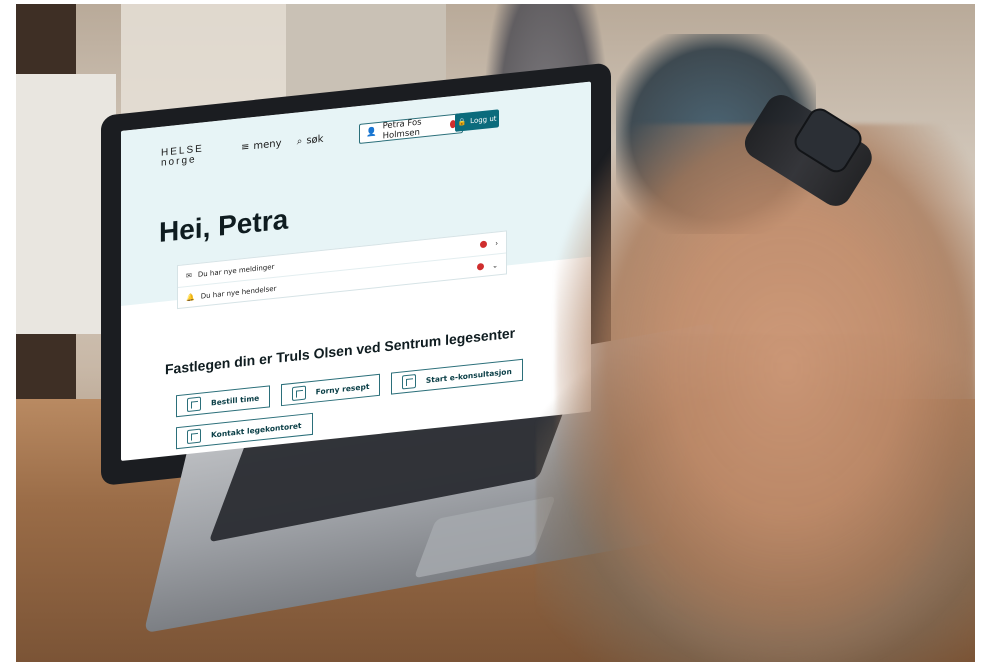 The image size is (995, 664). Describe the element at coordinates (408, 382) in the screenshot. I see `consultation-icon` at that location.